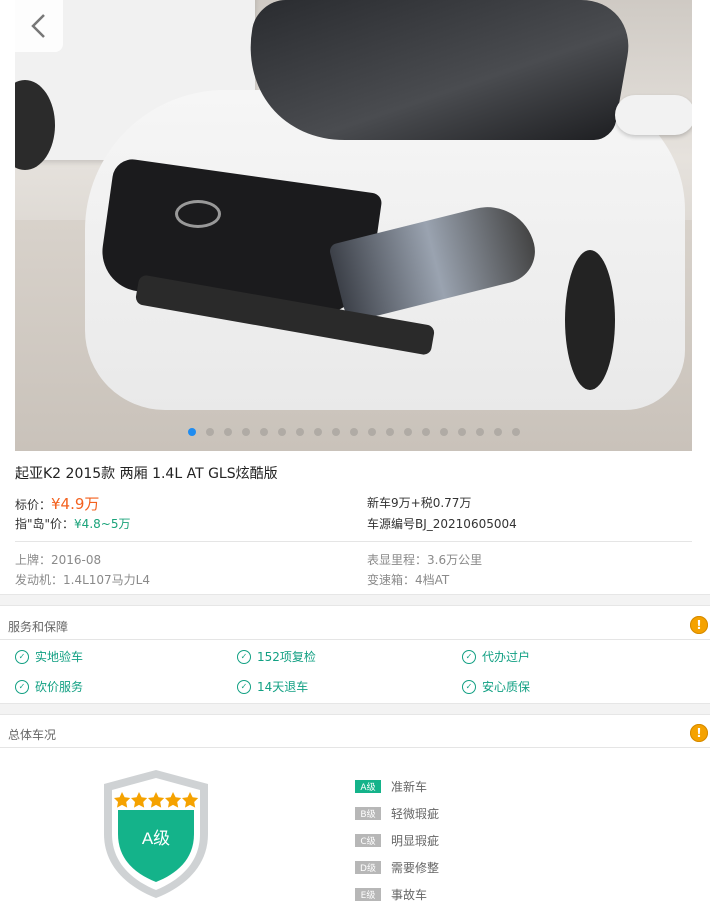 Image resolution: width=710 pixels, height=907 pixels. What do you see at coordinates (419, 503) in the screenshot?
I see `new-car-price: 新车9万+税0.77万` at bounding box center [419, 503].